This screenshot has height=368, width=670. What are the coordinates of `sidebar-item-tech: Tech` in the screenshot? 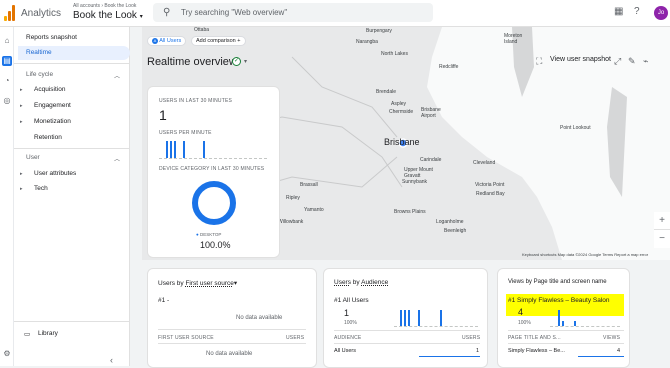 It's located at (41, 188).